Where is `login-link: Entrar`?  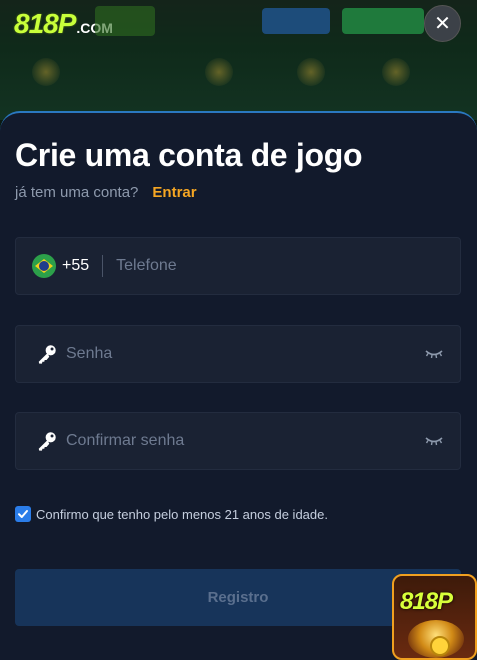 login-link: Entrar is located at coordinates (174, 192).